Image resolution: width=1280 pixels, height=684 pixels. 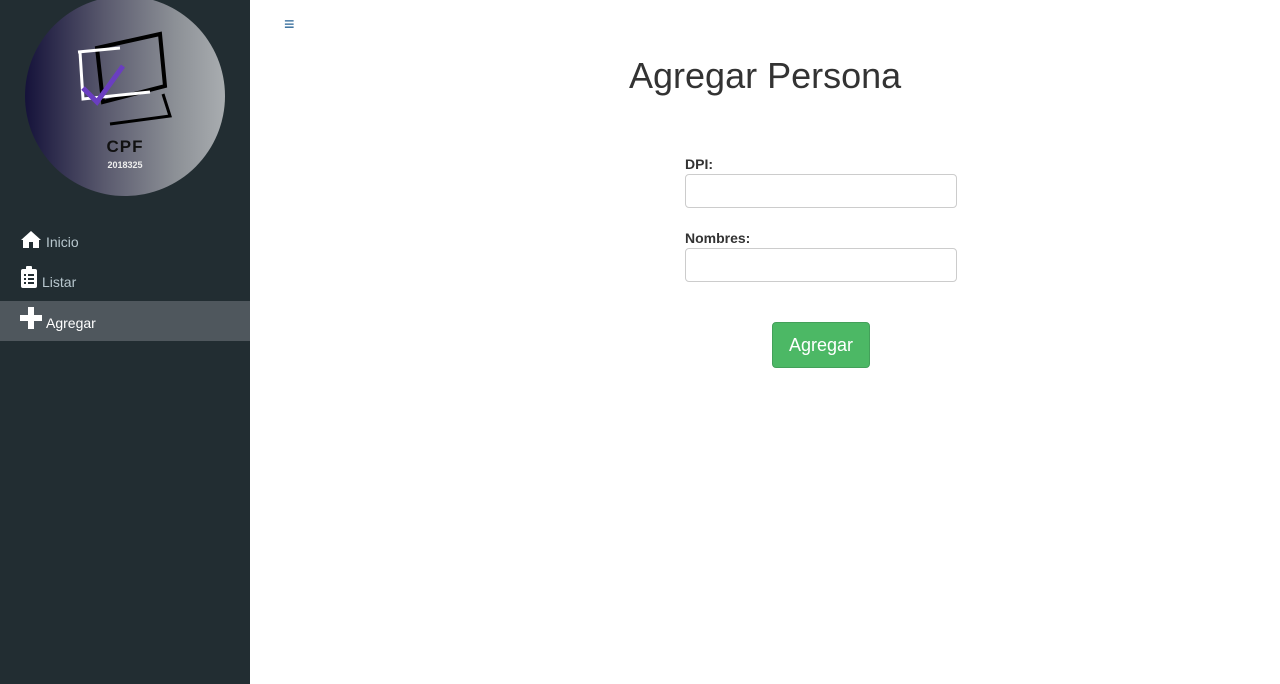 I want to click on dpi-label: DPI:, so click(x=699, y=164).